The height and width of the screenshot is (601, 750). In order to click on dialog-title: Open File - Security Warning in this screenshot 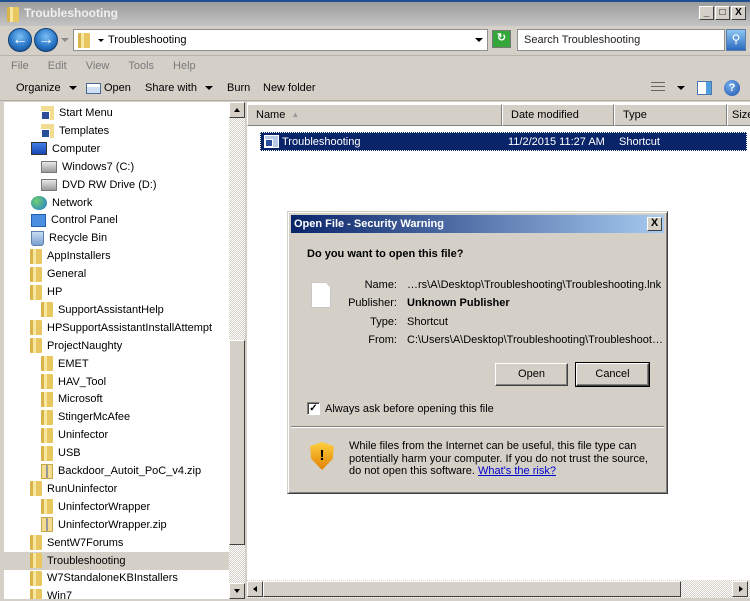, I will do `click(369, 224)`.